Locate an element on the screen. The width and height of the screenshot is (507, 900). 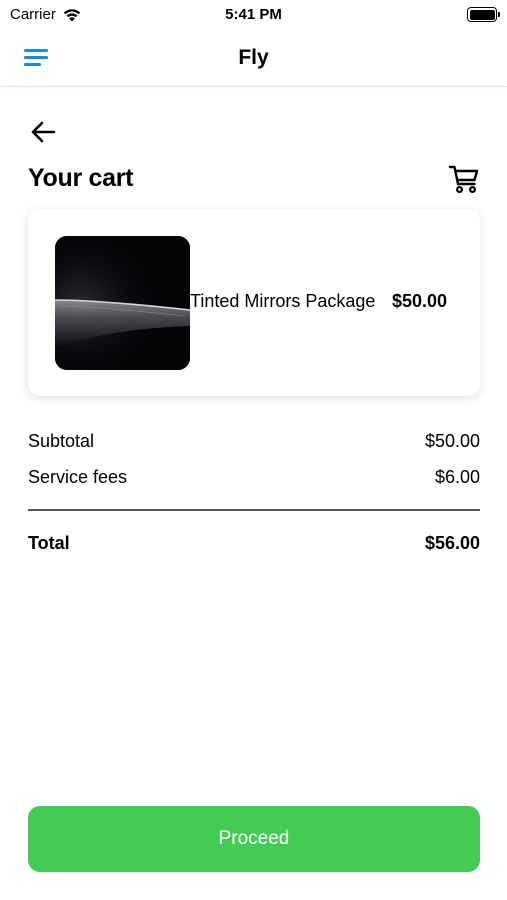
status-bar: Carrier 5:41 PM is located at coordinates (253, 15).